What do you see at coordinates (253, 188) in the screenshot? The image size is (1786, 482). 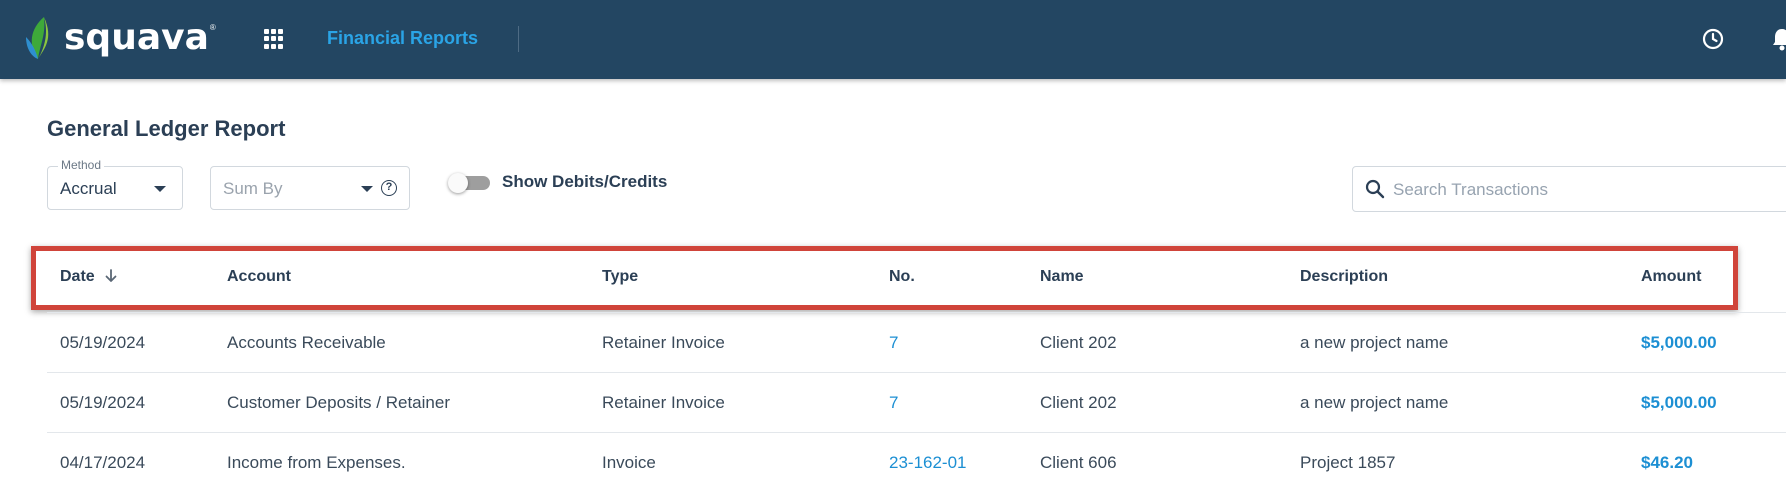 I see `sum-by-placeholder: Sum By` at bounding box center [253, 188].